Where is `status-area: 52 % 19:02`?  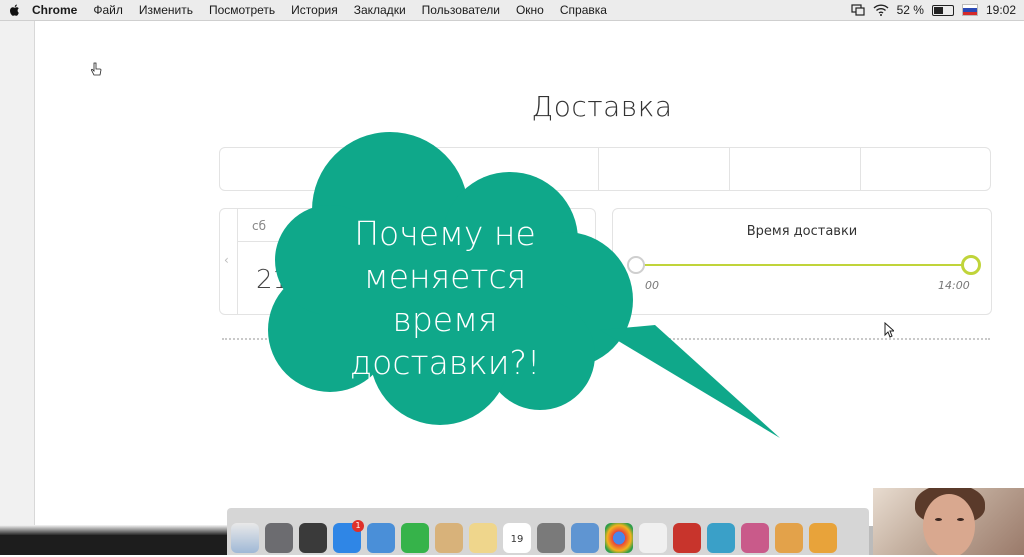
status-area: 52 % 19:02 is located at coordinates (933, 10).